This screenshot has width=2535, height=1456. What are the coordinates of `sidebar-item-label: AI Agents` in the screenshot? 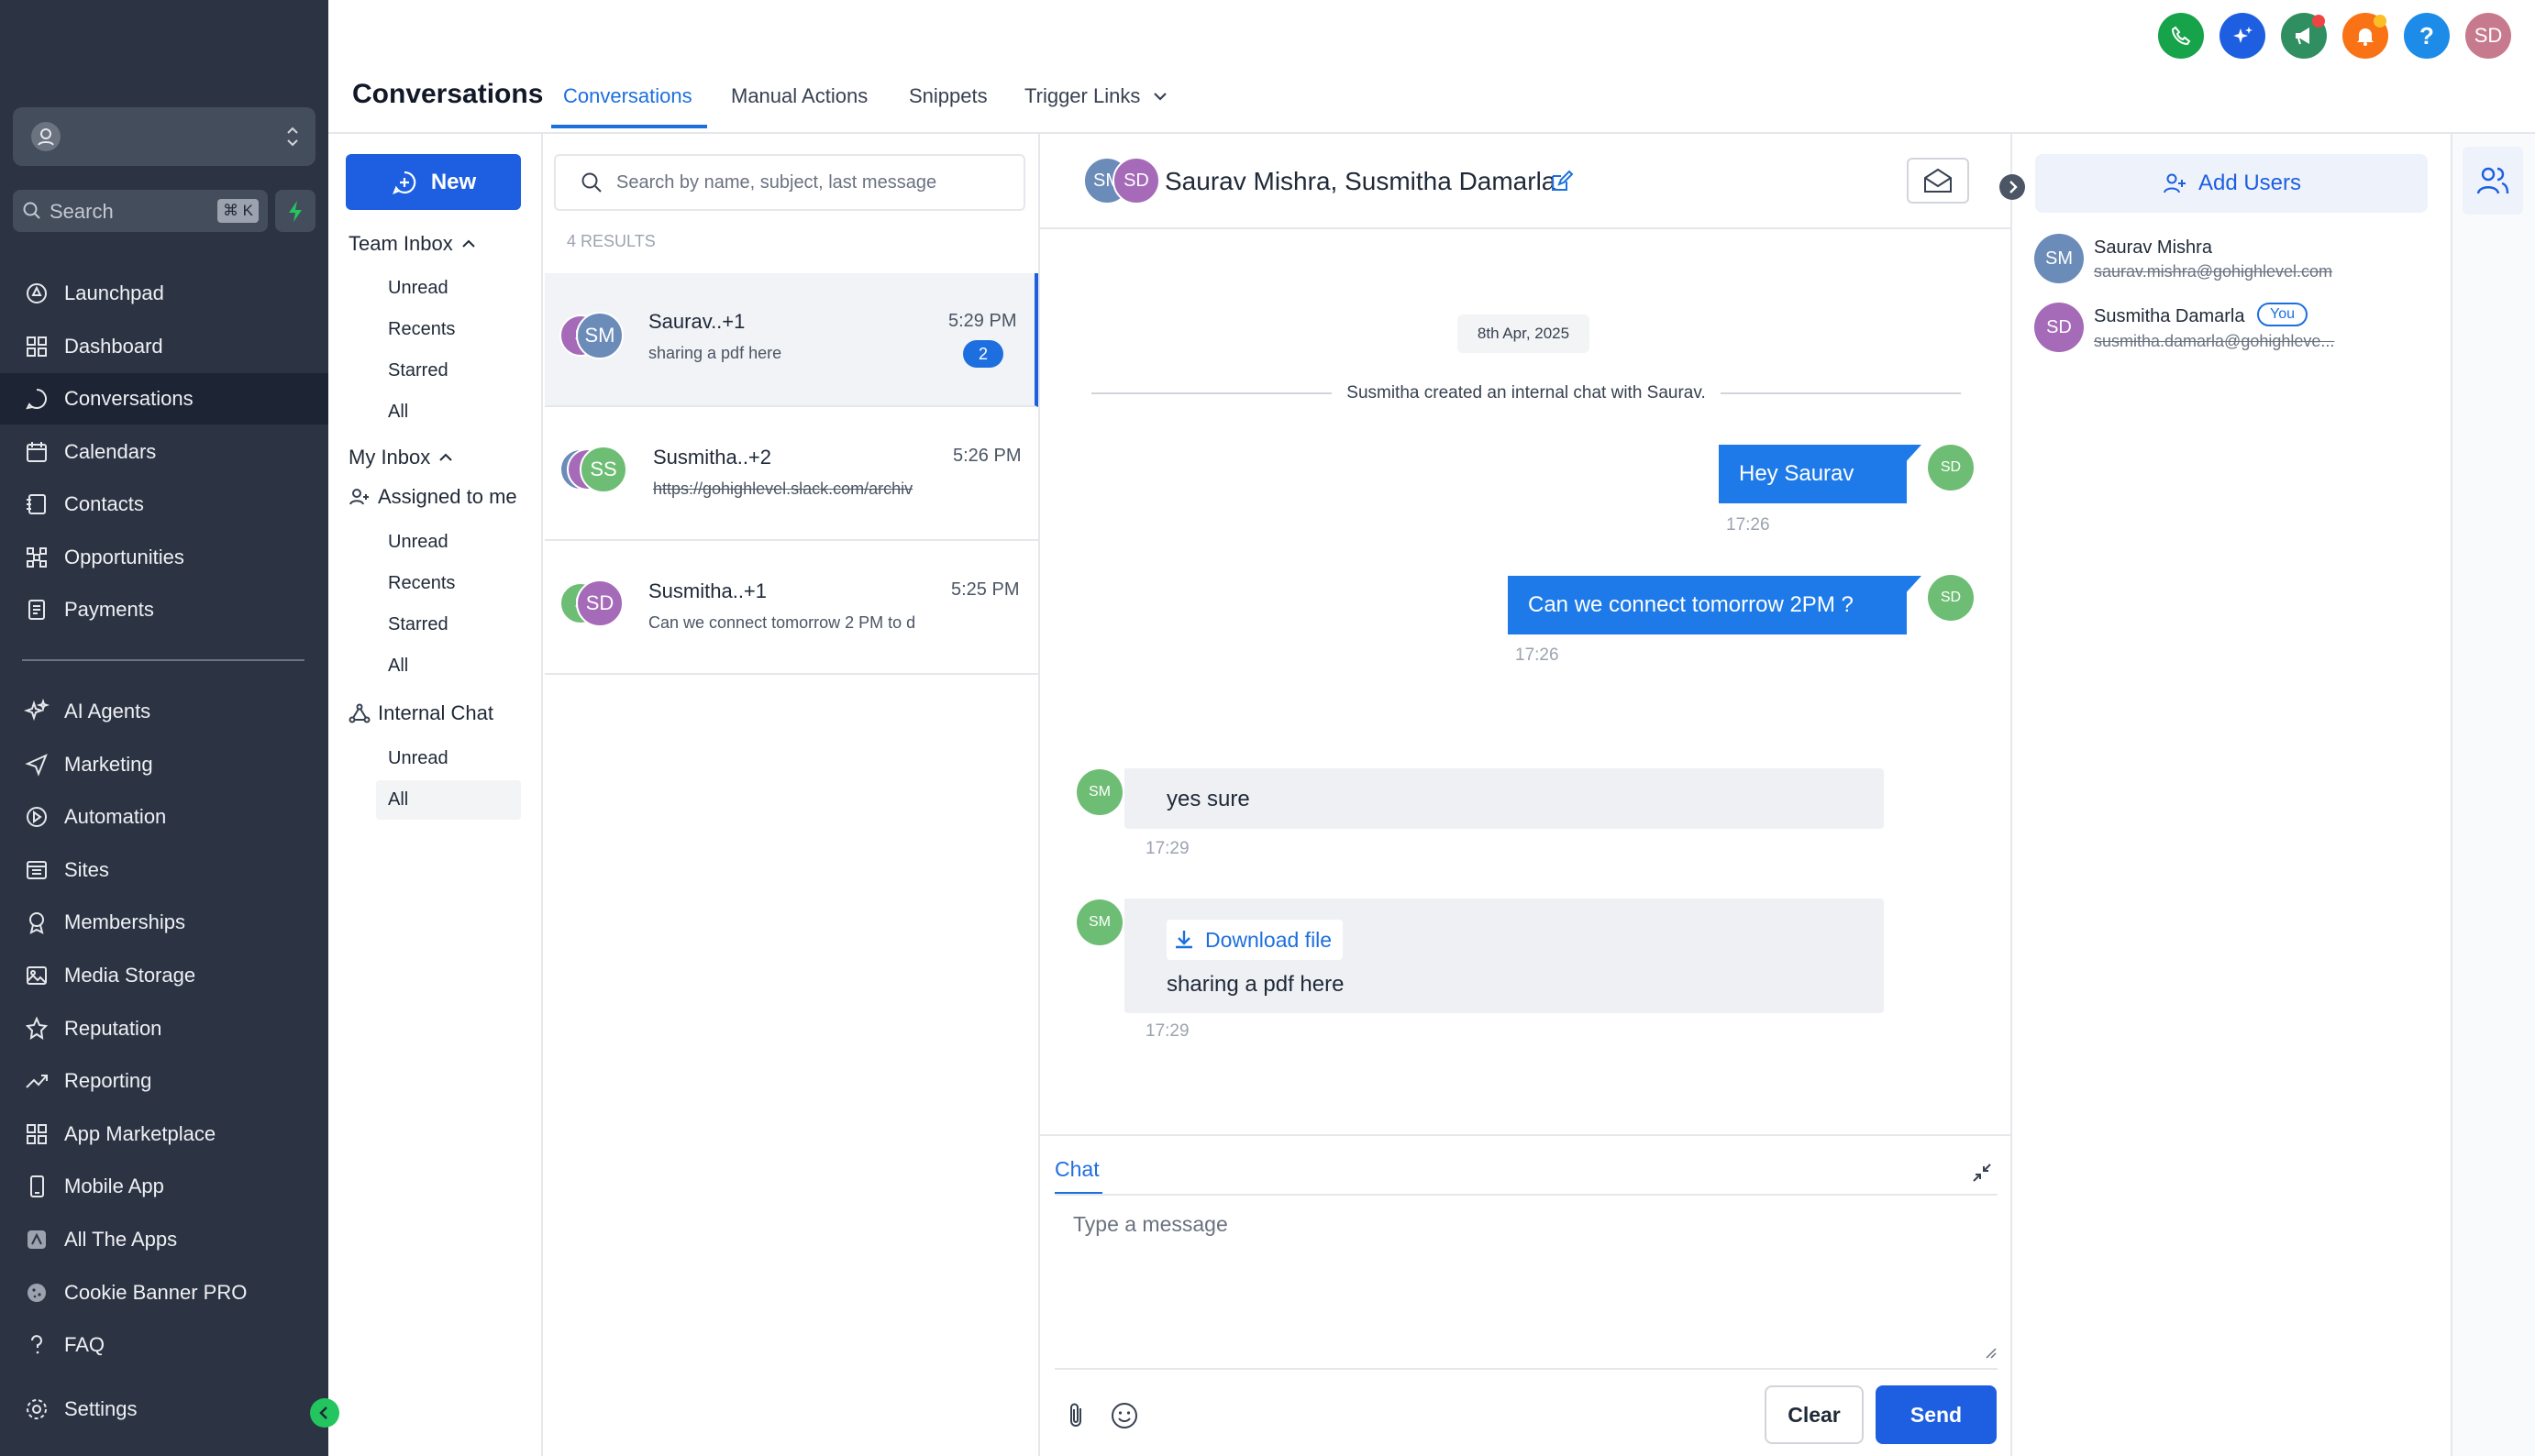 It's located at (108, 711).